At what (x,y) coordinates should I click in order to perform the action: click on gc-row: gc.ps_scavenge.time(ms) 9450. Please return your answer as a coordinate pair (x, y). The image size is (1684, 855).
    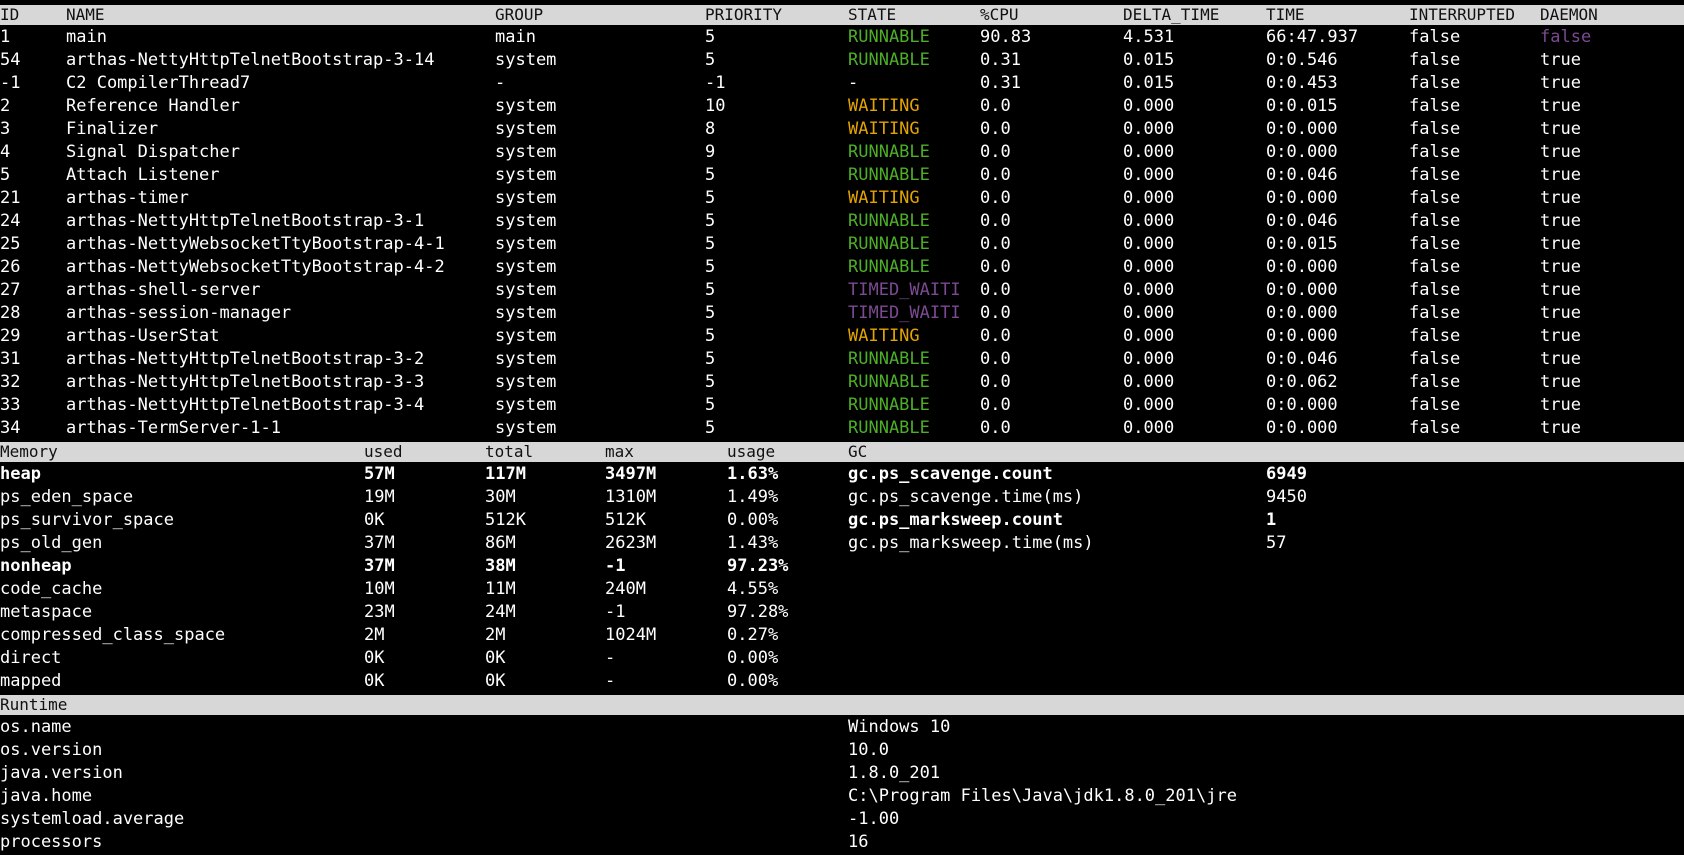
    Looking at the image, I should click on (1266, 497).